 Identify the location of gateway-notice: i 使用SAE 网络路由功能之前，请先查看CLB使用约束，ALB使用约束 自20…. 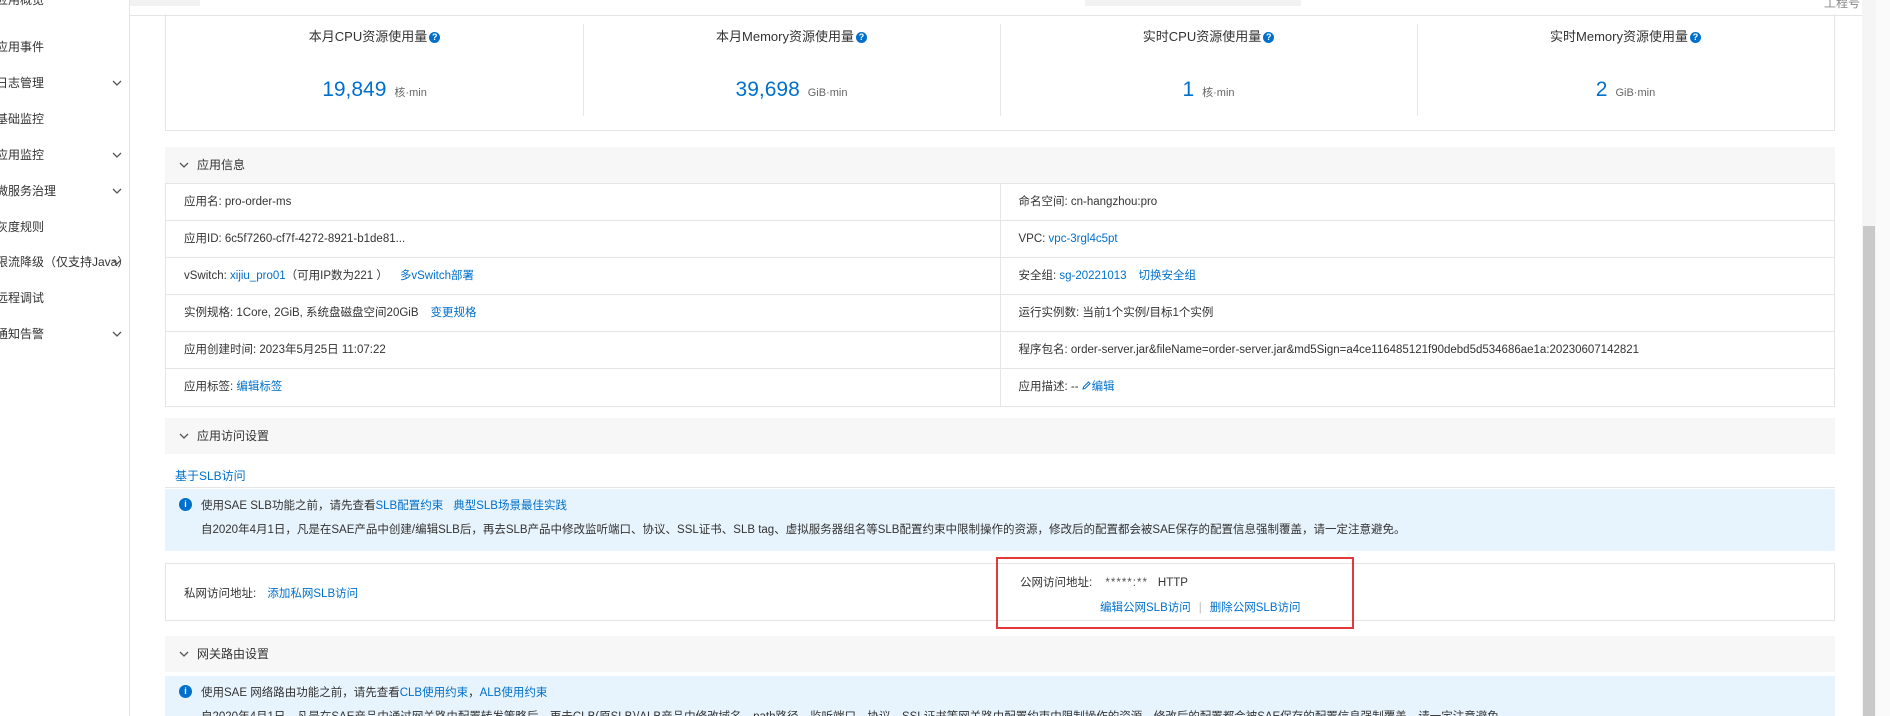
(1000, 696).